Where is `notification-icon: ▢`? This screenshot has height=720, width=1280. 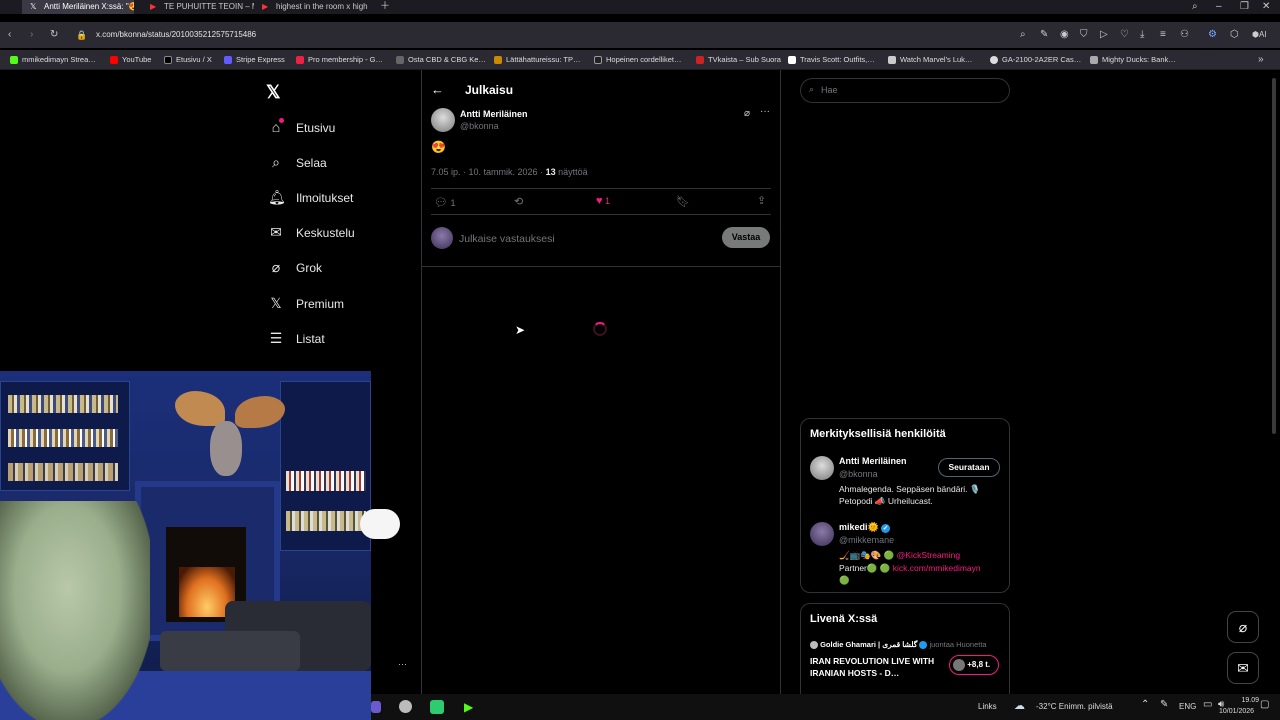 notification-icon: ▢ is located at coordinates (1264, 704).